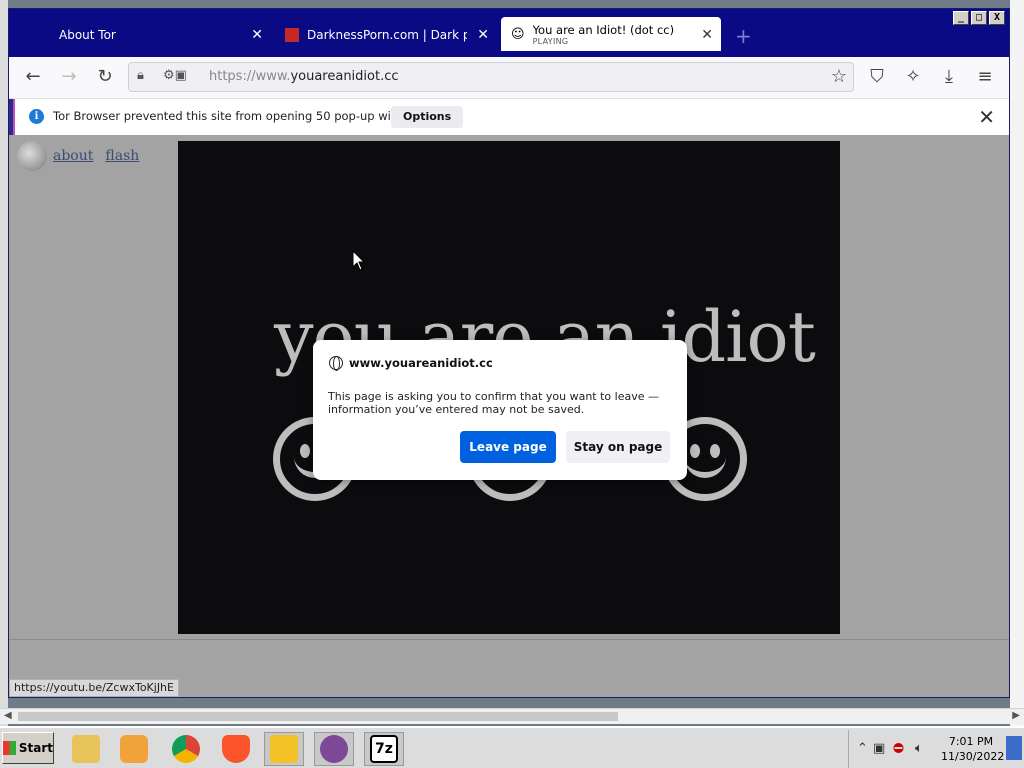 This screenshot has height=768, width=1024. I want to click on stay-on-page-button: Stay on page, so click(618, 447).